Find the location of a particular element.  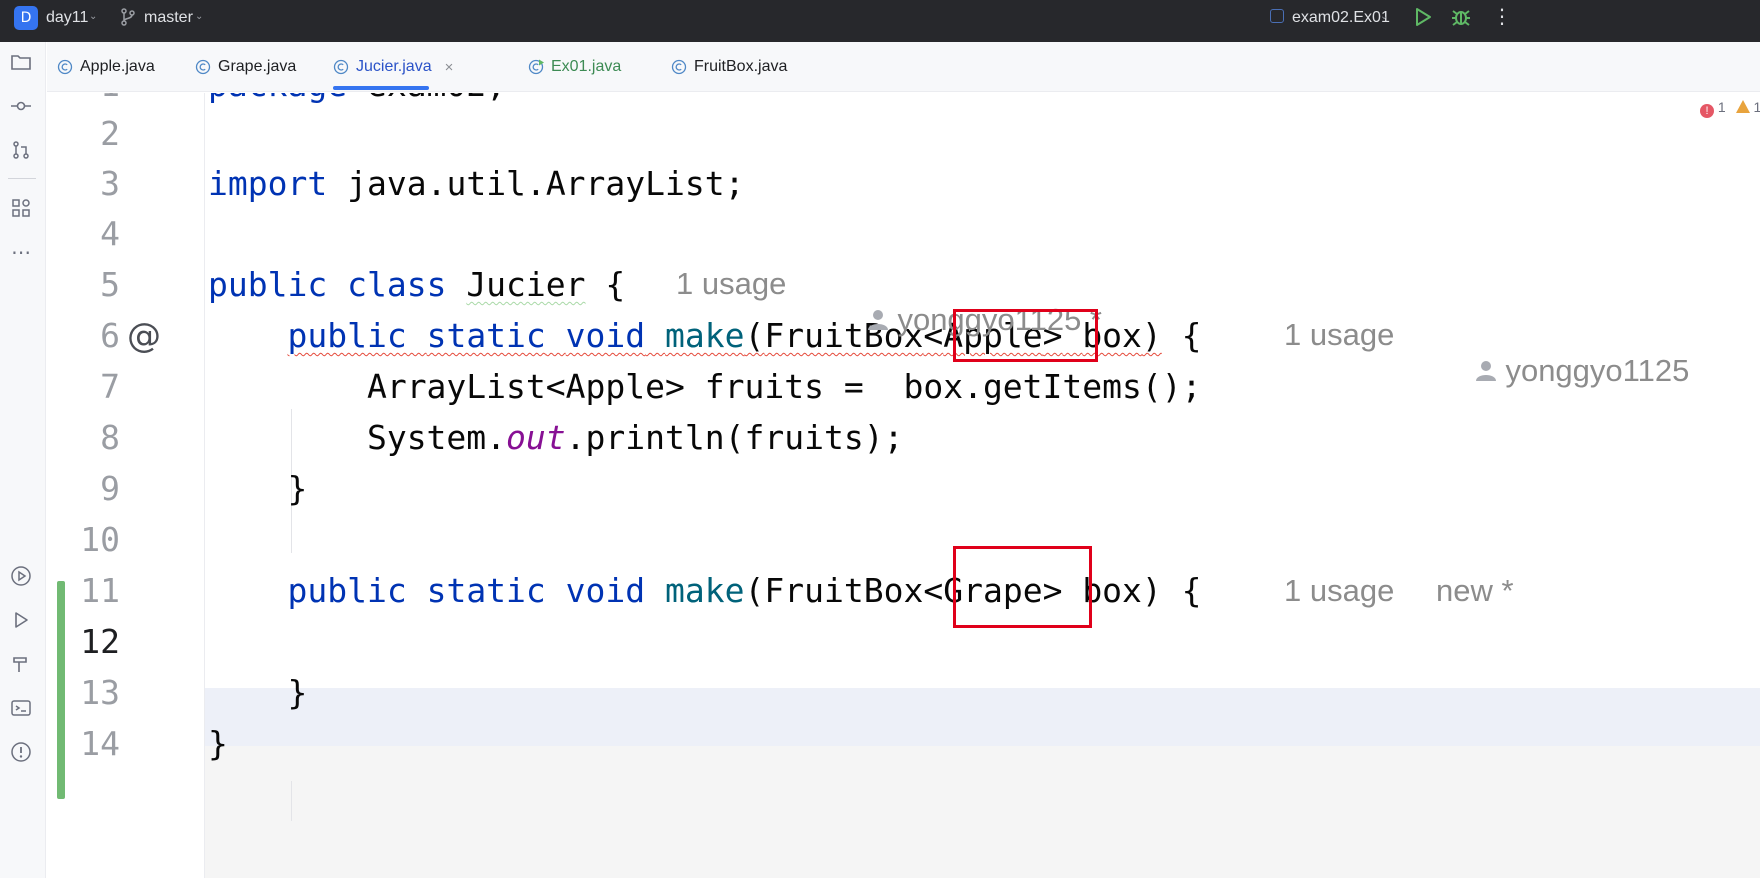

tab-jucier-java: Jucier.java × is located at coordinates (393, 67).